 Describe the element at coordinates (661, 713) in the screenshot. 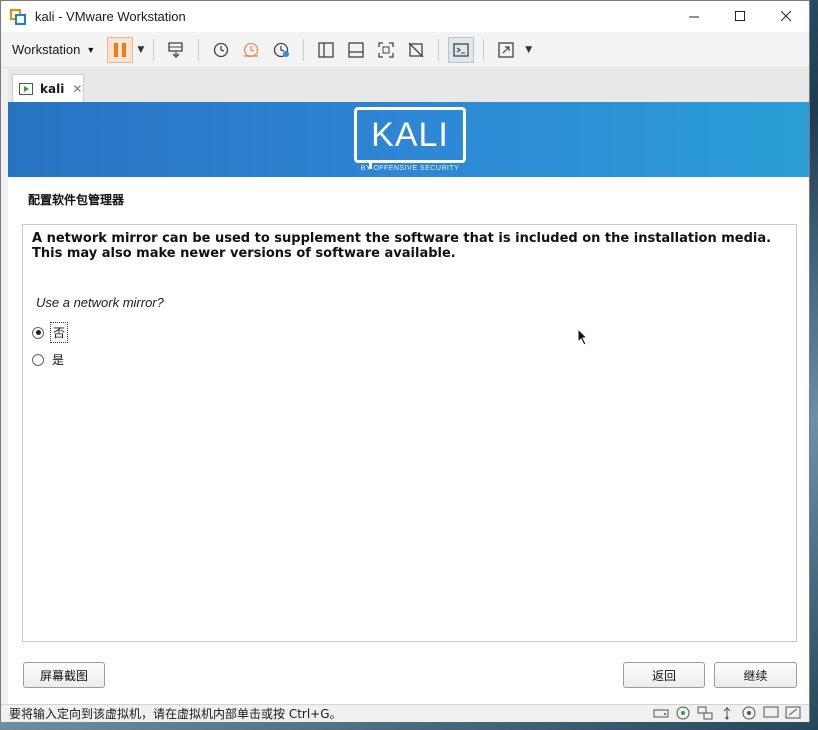

I see `hard-disk-icon` at that location.